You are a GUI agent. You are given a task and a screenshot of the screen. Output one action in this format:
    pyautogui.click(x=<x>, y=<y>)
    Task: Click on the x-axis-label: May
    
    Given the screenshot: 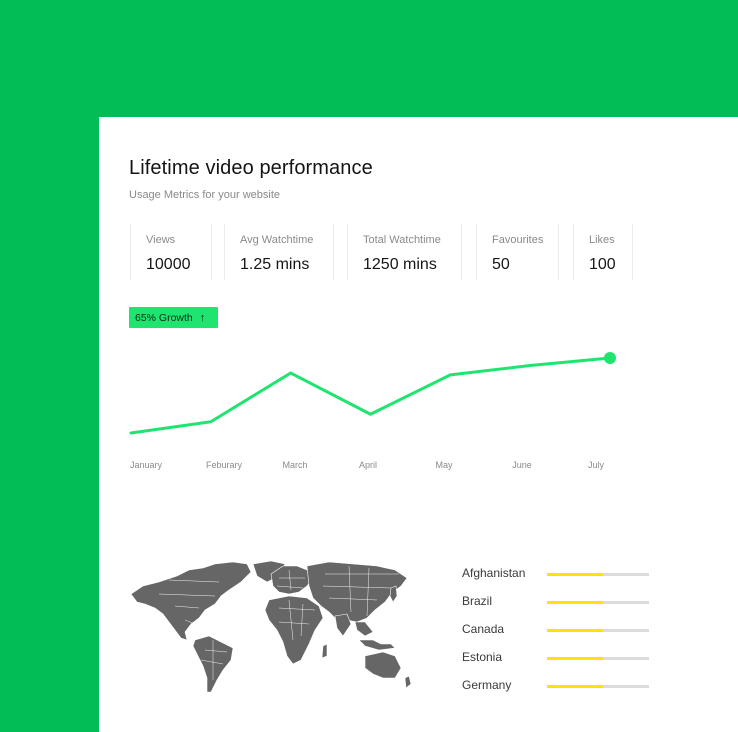 What is the action you would take?
    pyautogui.click(x=444, y=465)
    